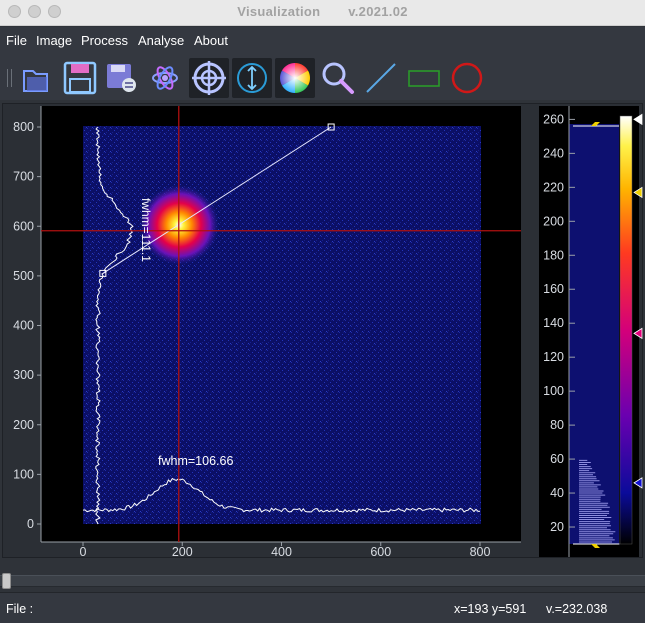  What do you see at coordinates (182, 552) in the screenshot?
I see `x-tick-label: 200` at bounding box center [182, 552].